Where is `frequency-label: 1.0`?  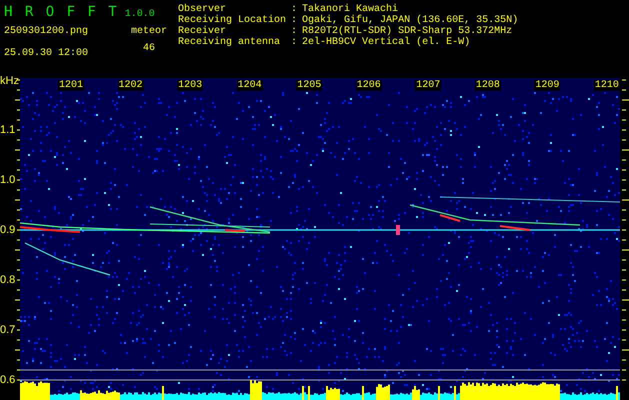
frequency-label: 1.0 is located at coordinates (8, 180).